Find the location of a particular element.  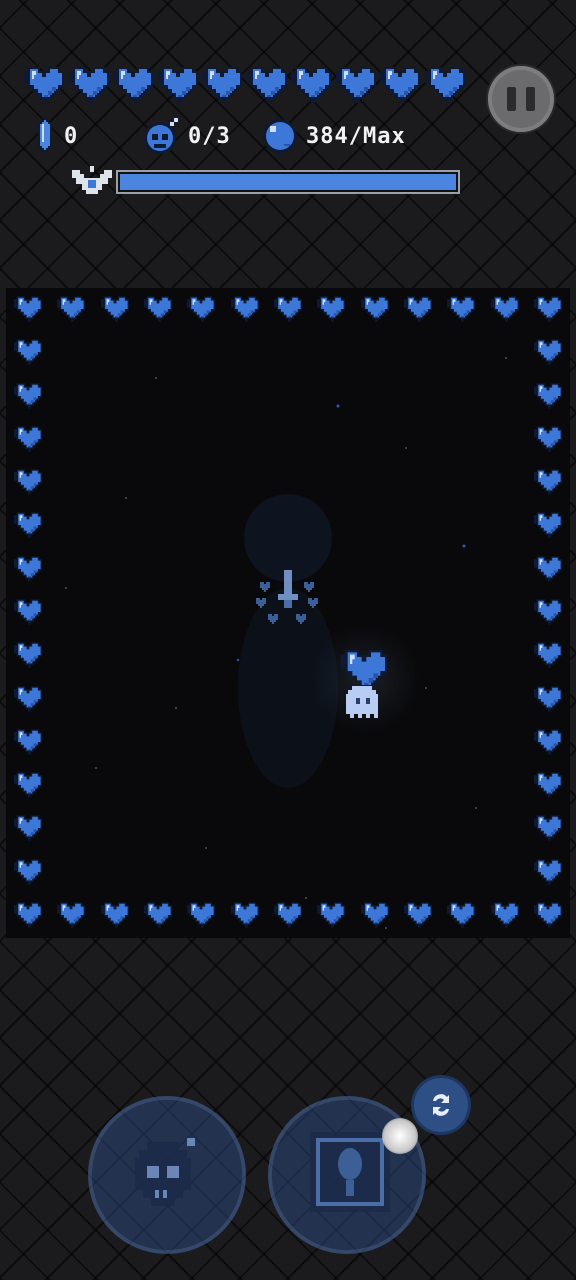

mana-counter: 384/Max is located at coordinates (334, 136).